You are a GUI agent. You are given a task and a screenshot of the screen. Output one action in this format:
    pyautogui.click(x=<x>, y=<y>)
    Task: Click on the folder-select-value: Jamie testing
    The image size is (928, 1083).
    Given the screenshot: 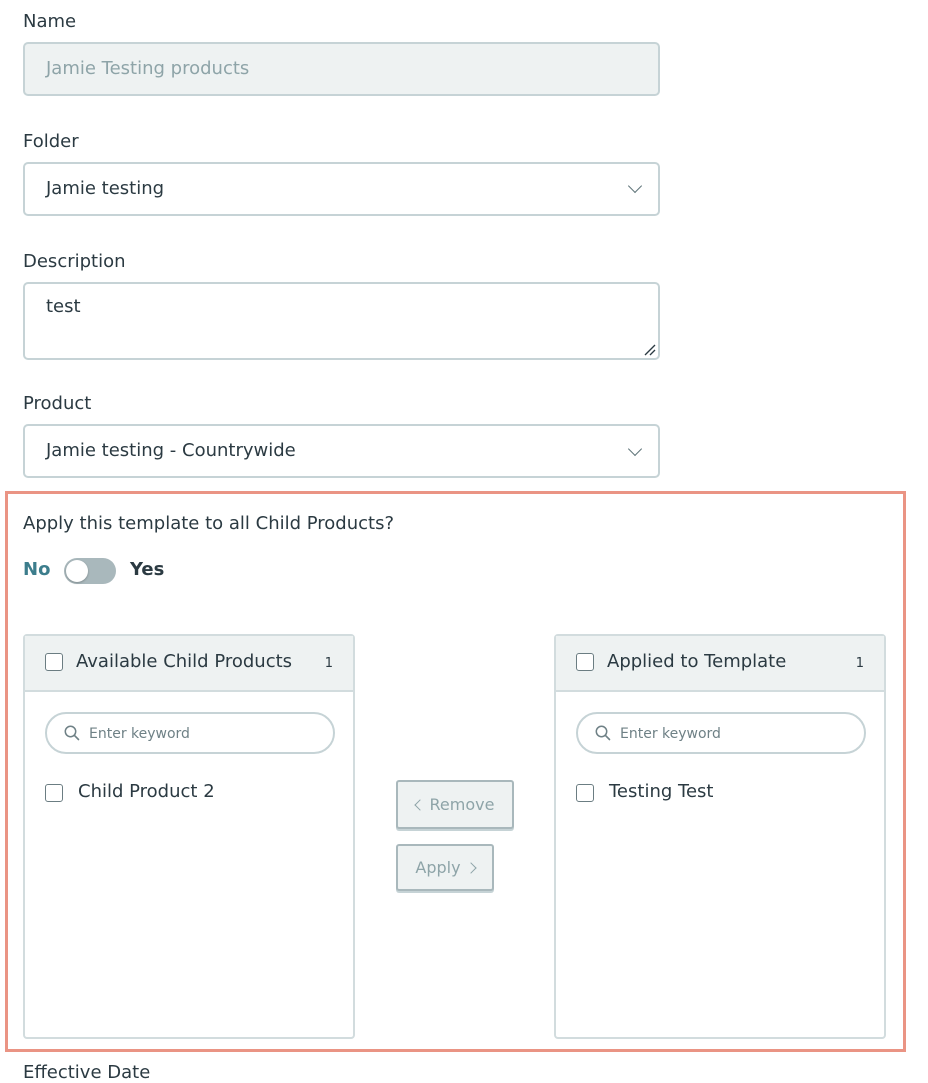 What is the action you would take?
    pyautogui.click(x=105, y=188)
    